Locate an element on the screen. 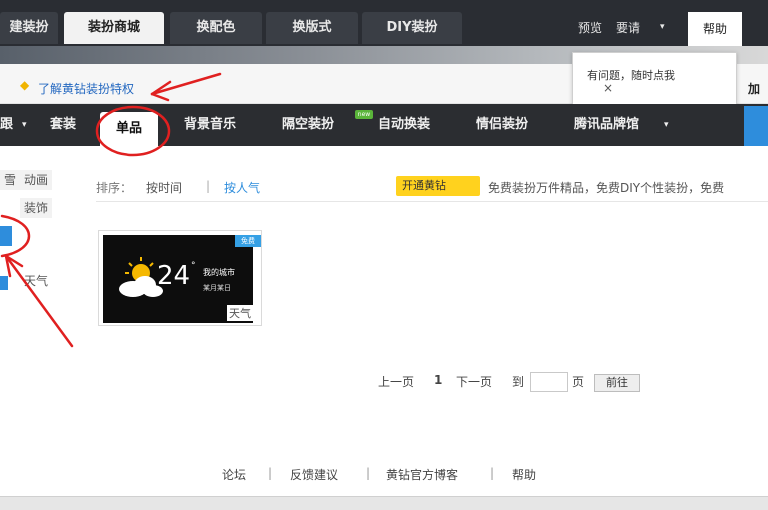 This screenshot has height=510, width=768. sidebar-item-weather: 天气 is located at coordinates (36, 280).